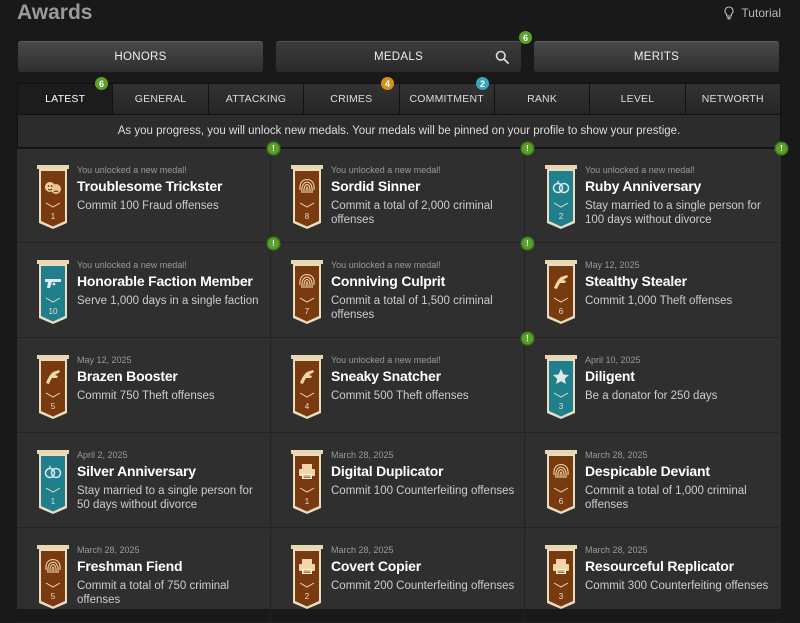  I want to click on medal-description: Serve 1,000 days in a single faction, so click(168, 301).